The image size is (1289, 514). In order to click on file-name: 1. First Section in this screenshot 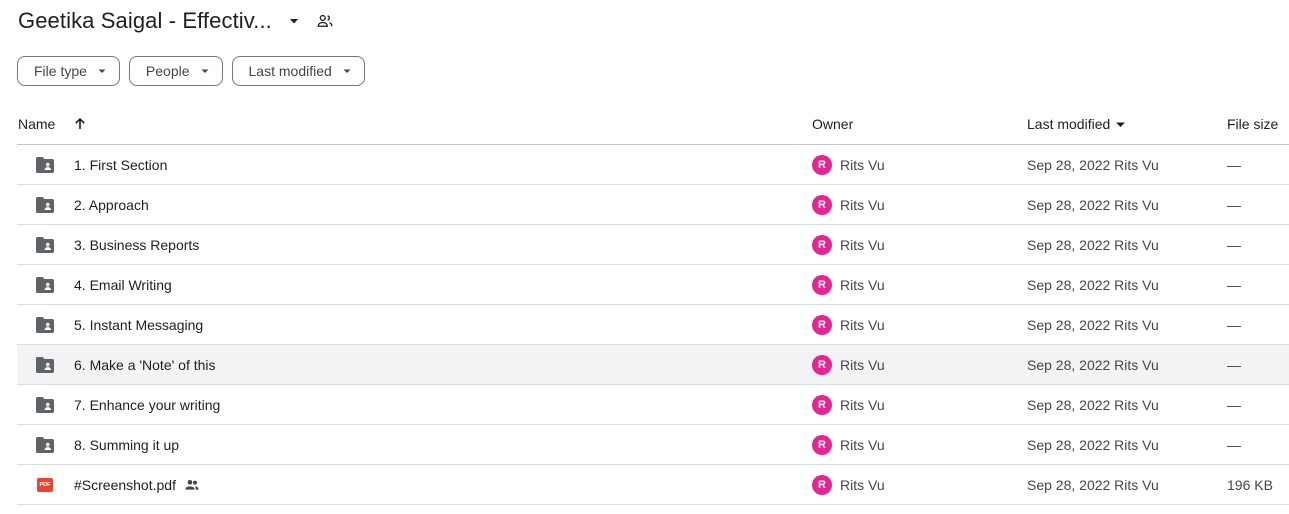, I will do `click(120, 165)`.